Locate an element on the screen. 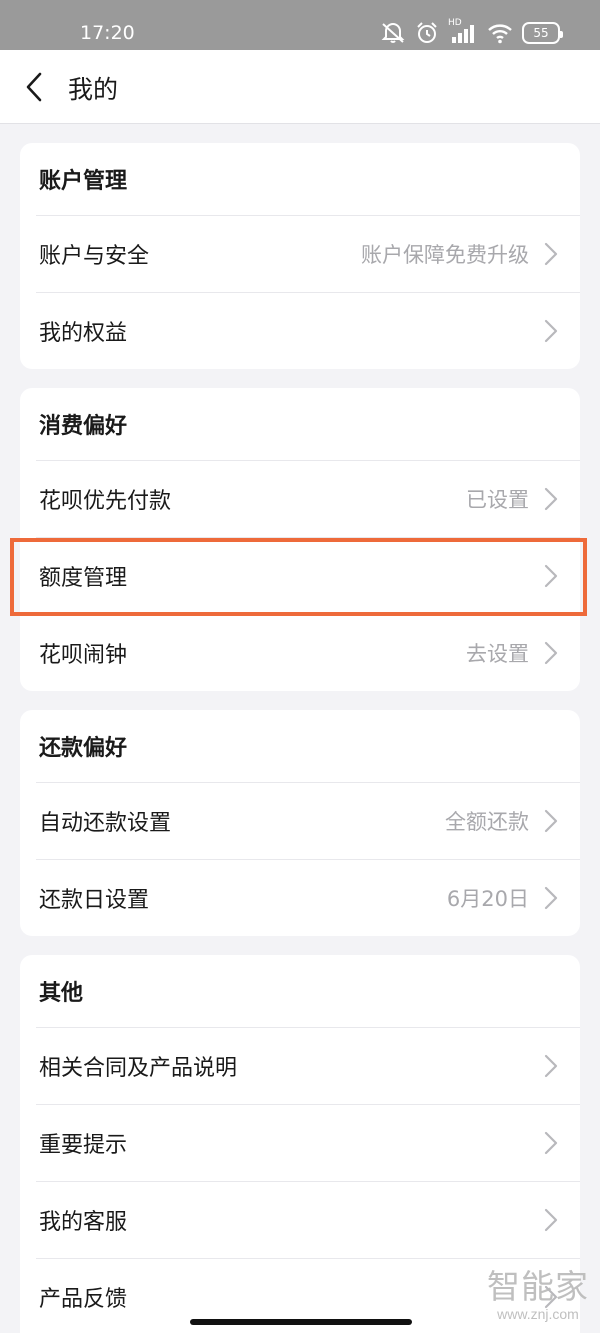 This screenshot has width=600, height=1333. row-label: 花呗优先付款 is located at coordinates (105, 501).